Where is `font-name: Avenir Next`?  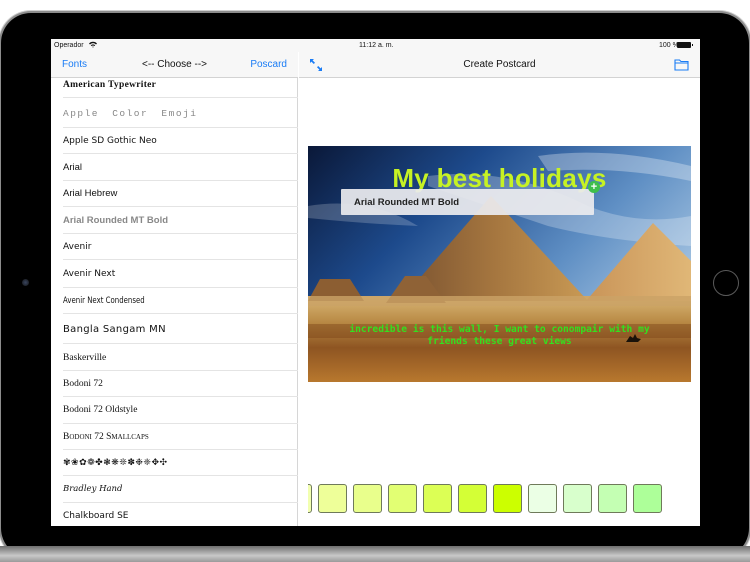 font-name: Avenir Next is located at coordinates (89, 273).